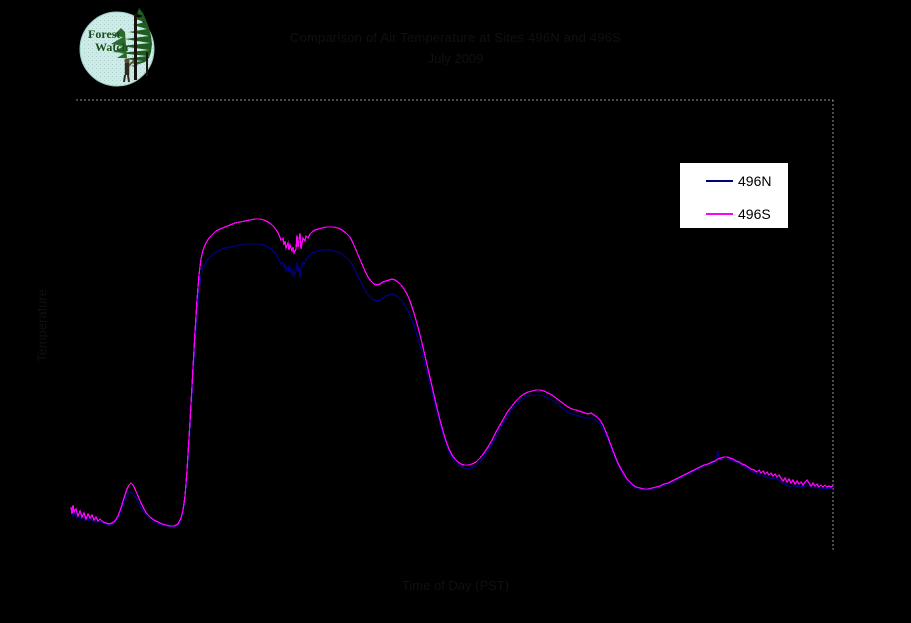  What do you see at coordinates (735, 181) in the screenshot?
I see `legend-entry-496N: 496N` at bounding box center [735, 181].